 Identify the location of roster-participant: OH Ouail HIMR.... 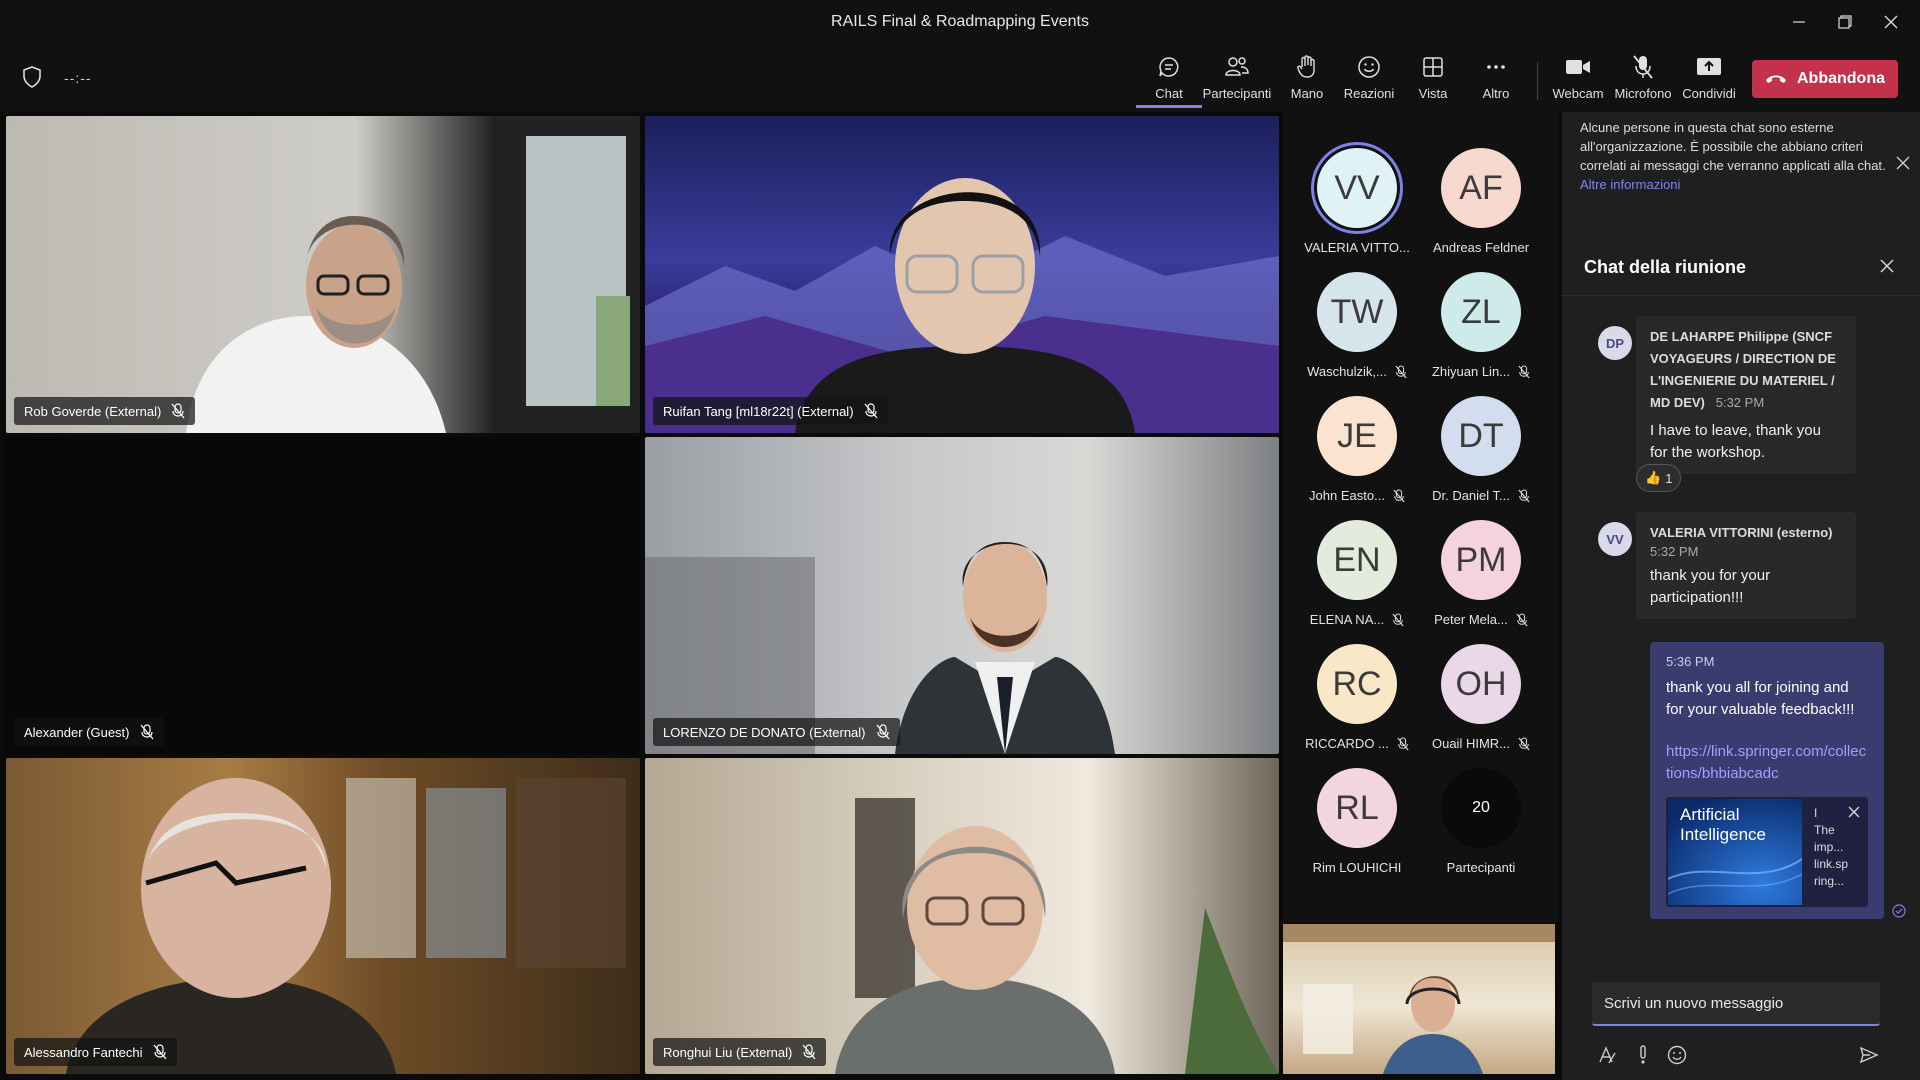
(1481, 704).